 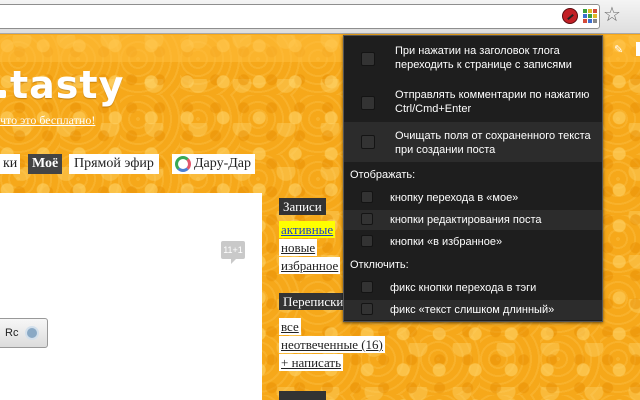 What do you see at coordinates (223, 163) in the screenshot?
I see `nav-tab-dara-label: Дару-Дар` at bounding box center [223, 163].